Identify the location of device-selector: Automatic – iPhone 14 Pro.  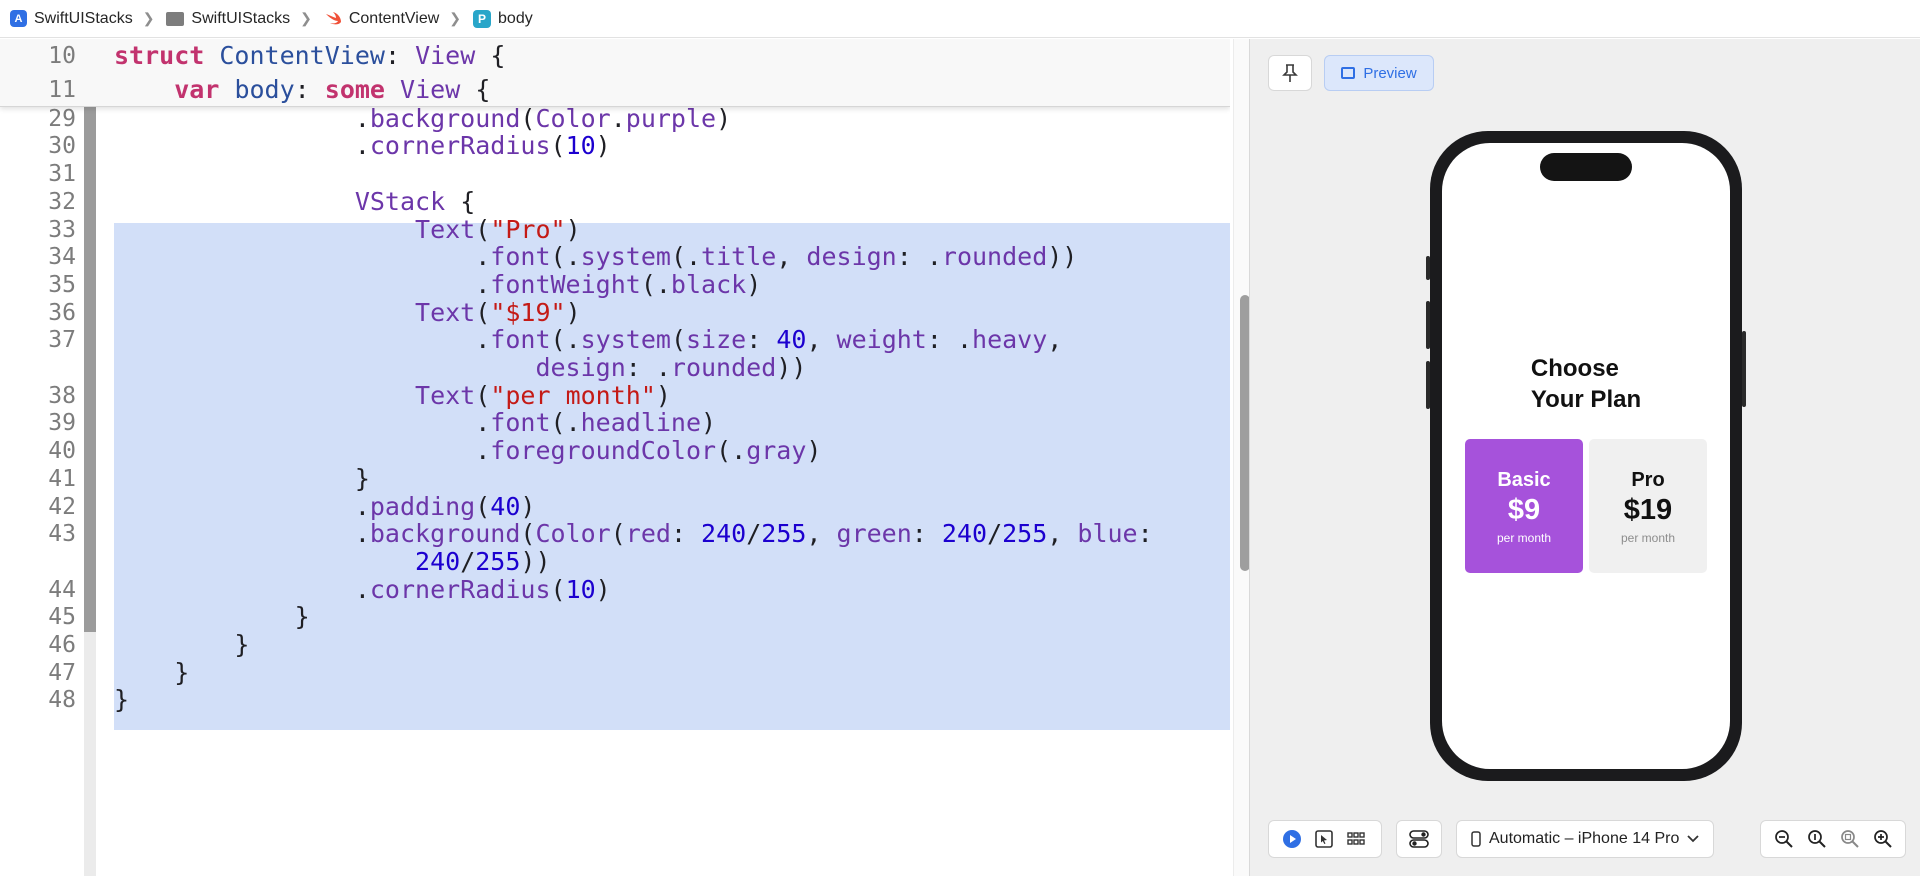
(1585, 839).